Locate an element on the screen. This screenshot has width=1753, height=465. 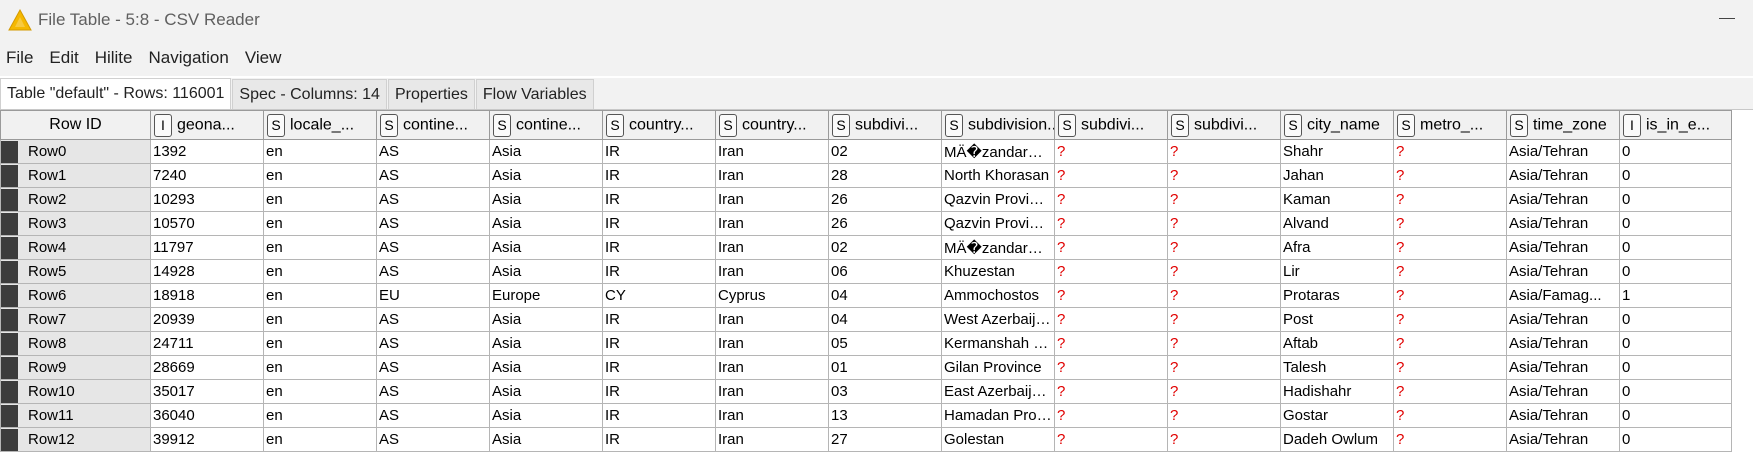
menu-view: View is located at coordinates (264, 58).